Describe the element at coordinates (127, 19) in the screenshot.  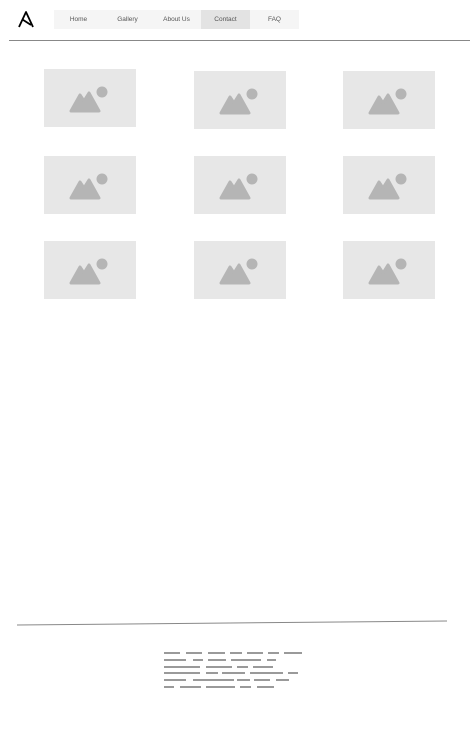
I see `nav-item-gallery: Gallery` at that location.